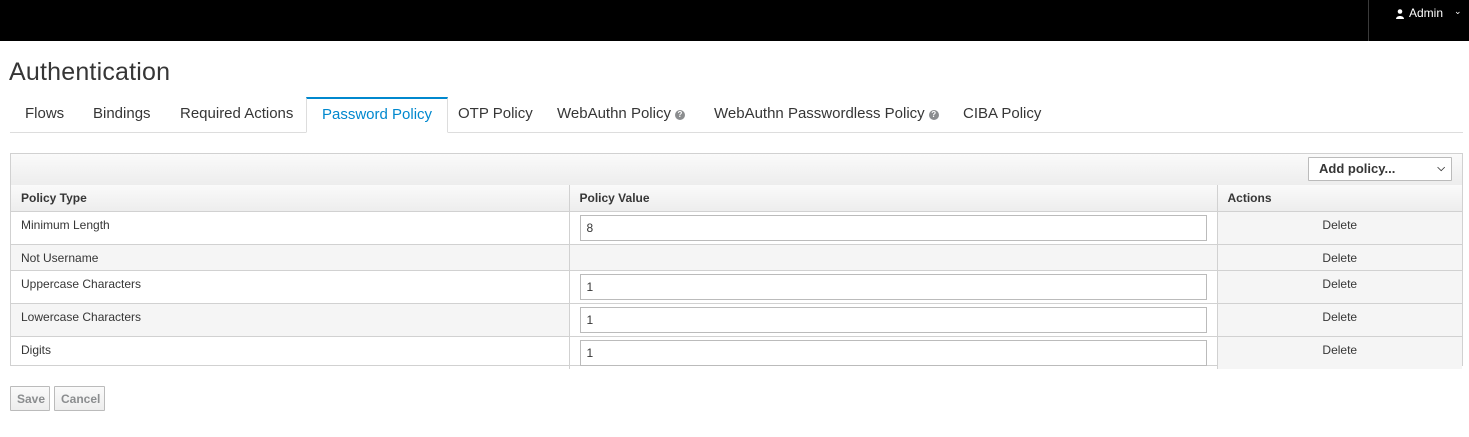  I want to click on tab-webauthn-passwordless-policy: WebAuthn Passwordless Policy?, so click(826, 115).